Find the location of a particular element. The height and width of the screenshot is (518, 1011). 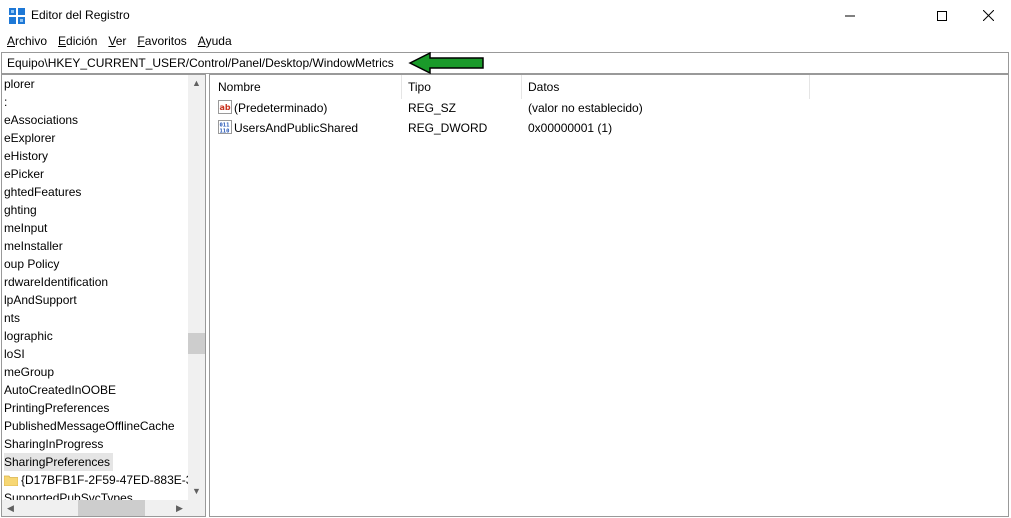

close-icon is located at coordinates (988, 15).